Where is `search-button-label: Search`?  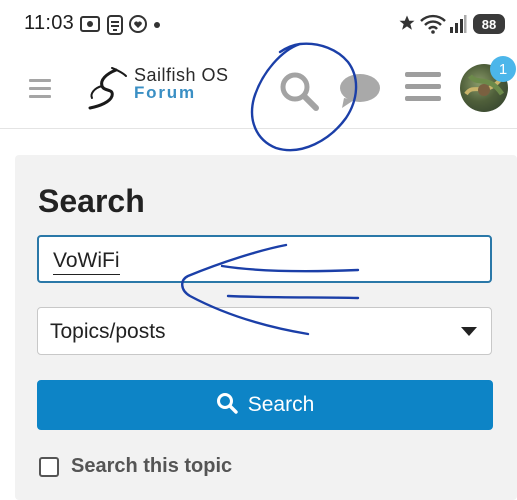
search-button-label: Search is located at coordinates (281, 404).